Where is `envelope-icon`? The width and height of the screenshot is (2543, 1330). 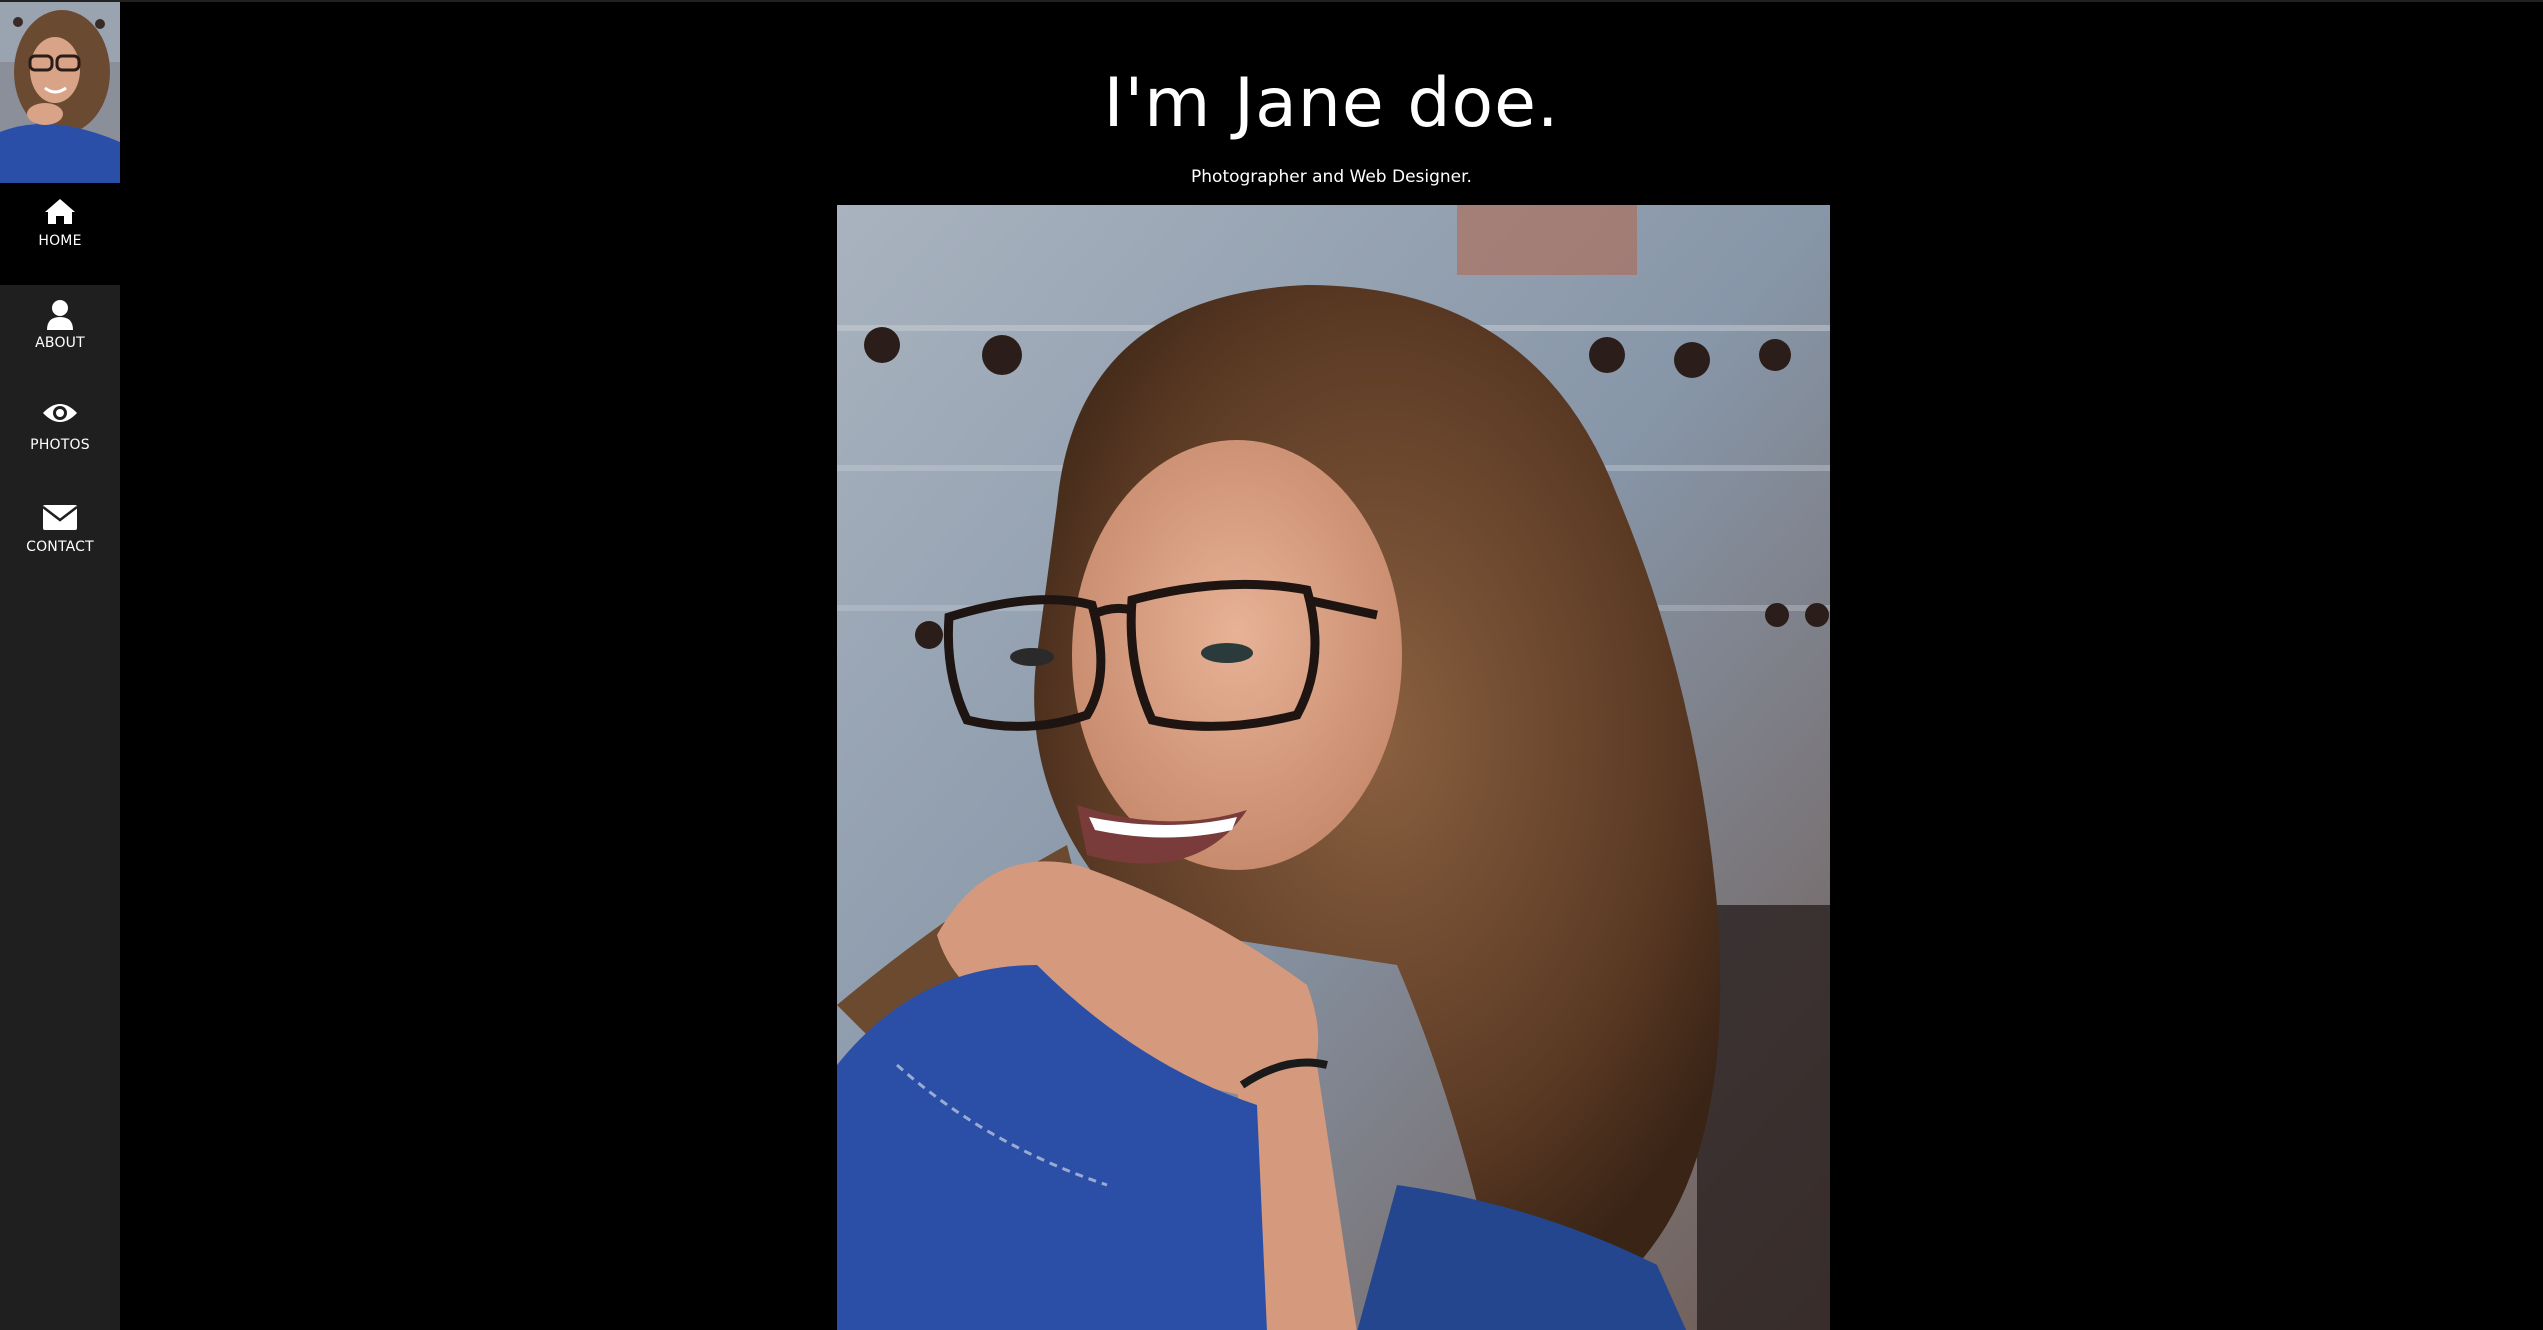 envelope-icon is located at coordinates (60, 509).